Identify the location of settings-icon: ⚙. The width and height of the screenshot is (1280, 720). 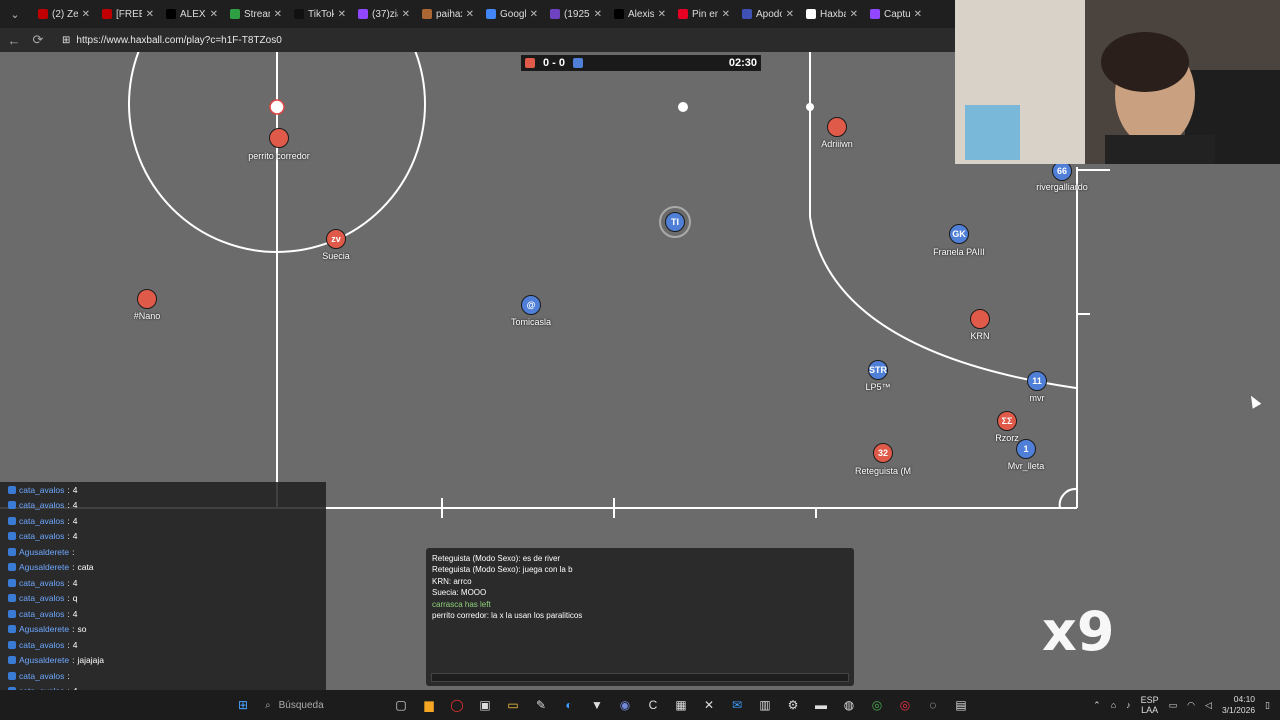
(793, 705).